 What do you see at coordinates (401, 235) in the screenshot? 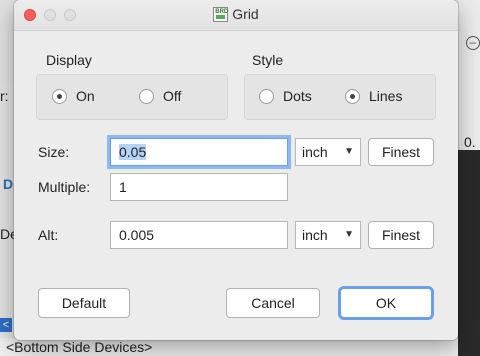
I see `alt-finest-button: Finest` at bounding box center [401, 235].